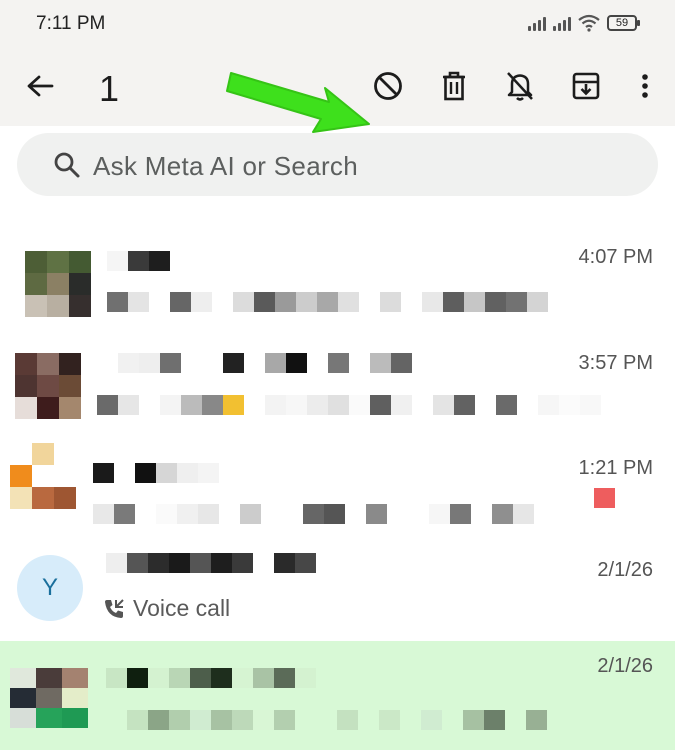  I want to click on chat-row: 1:21 PM, so click(337, 495).